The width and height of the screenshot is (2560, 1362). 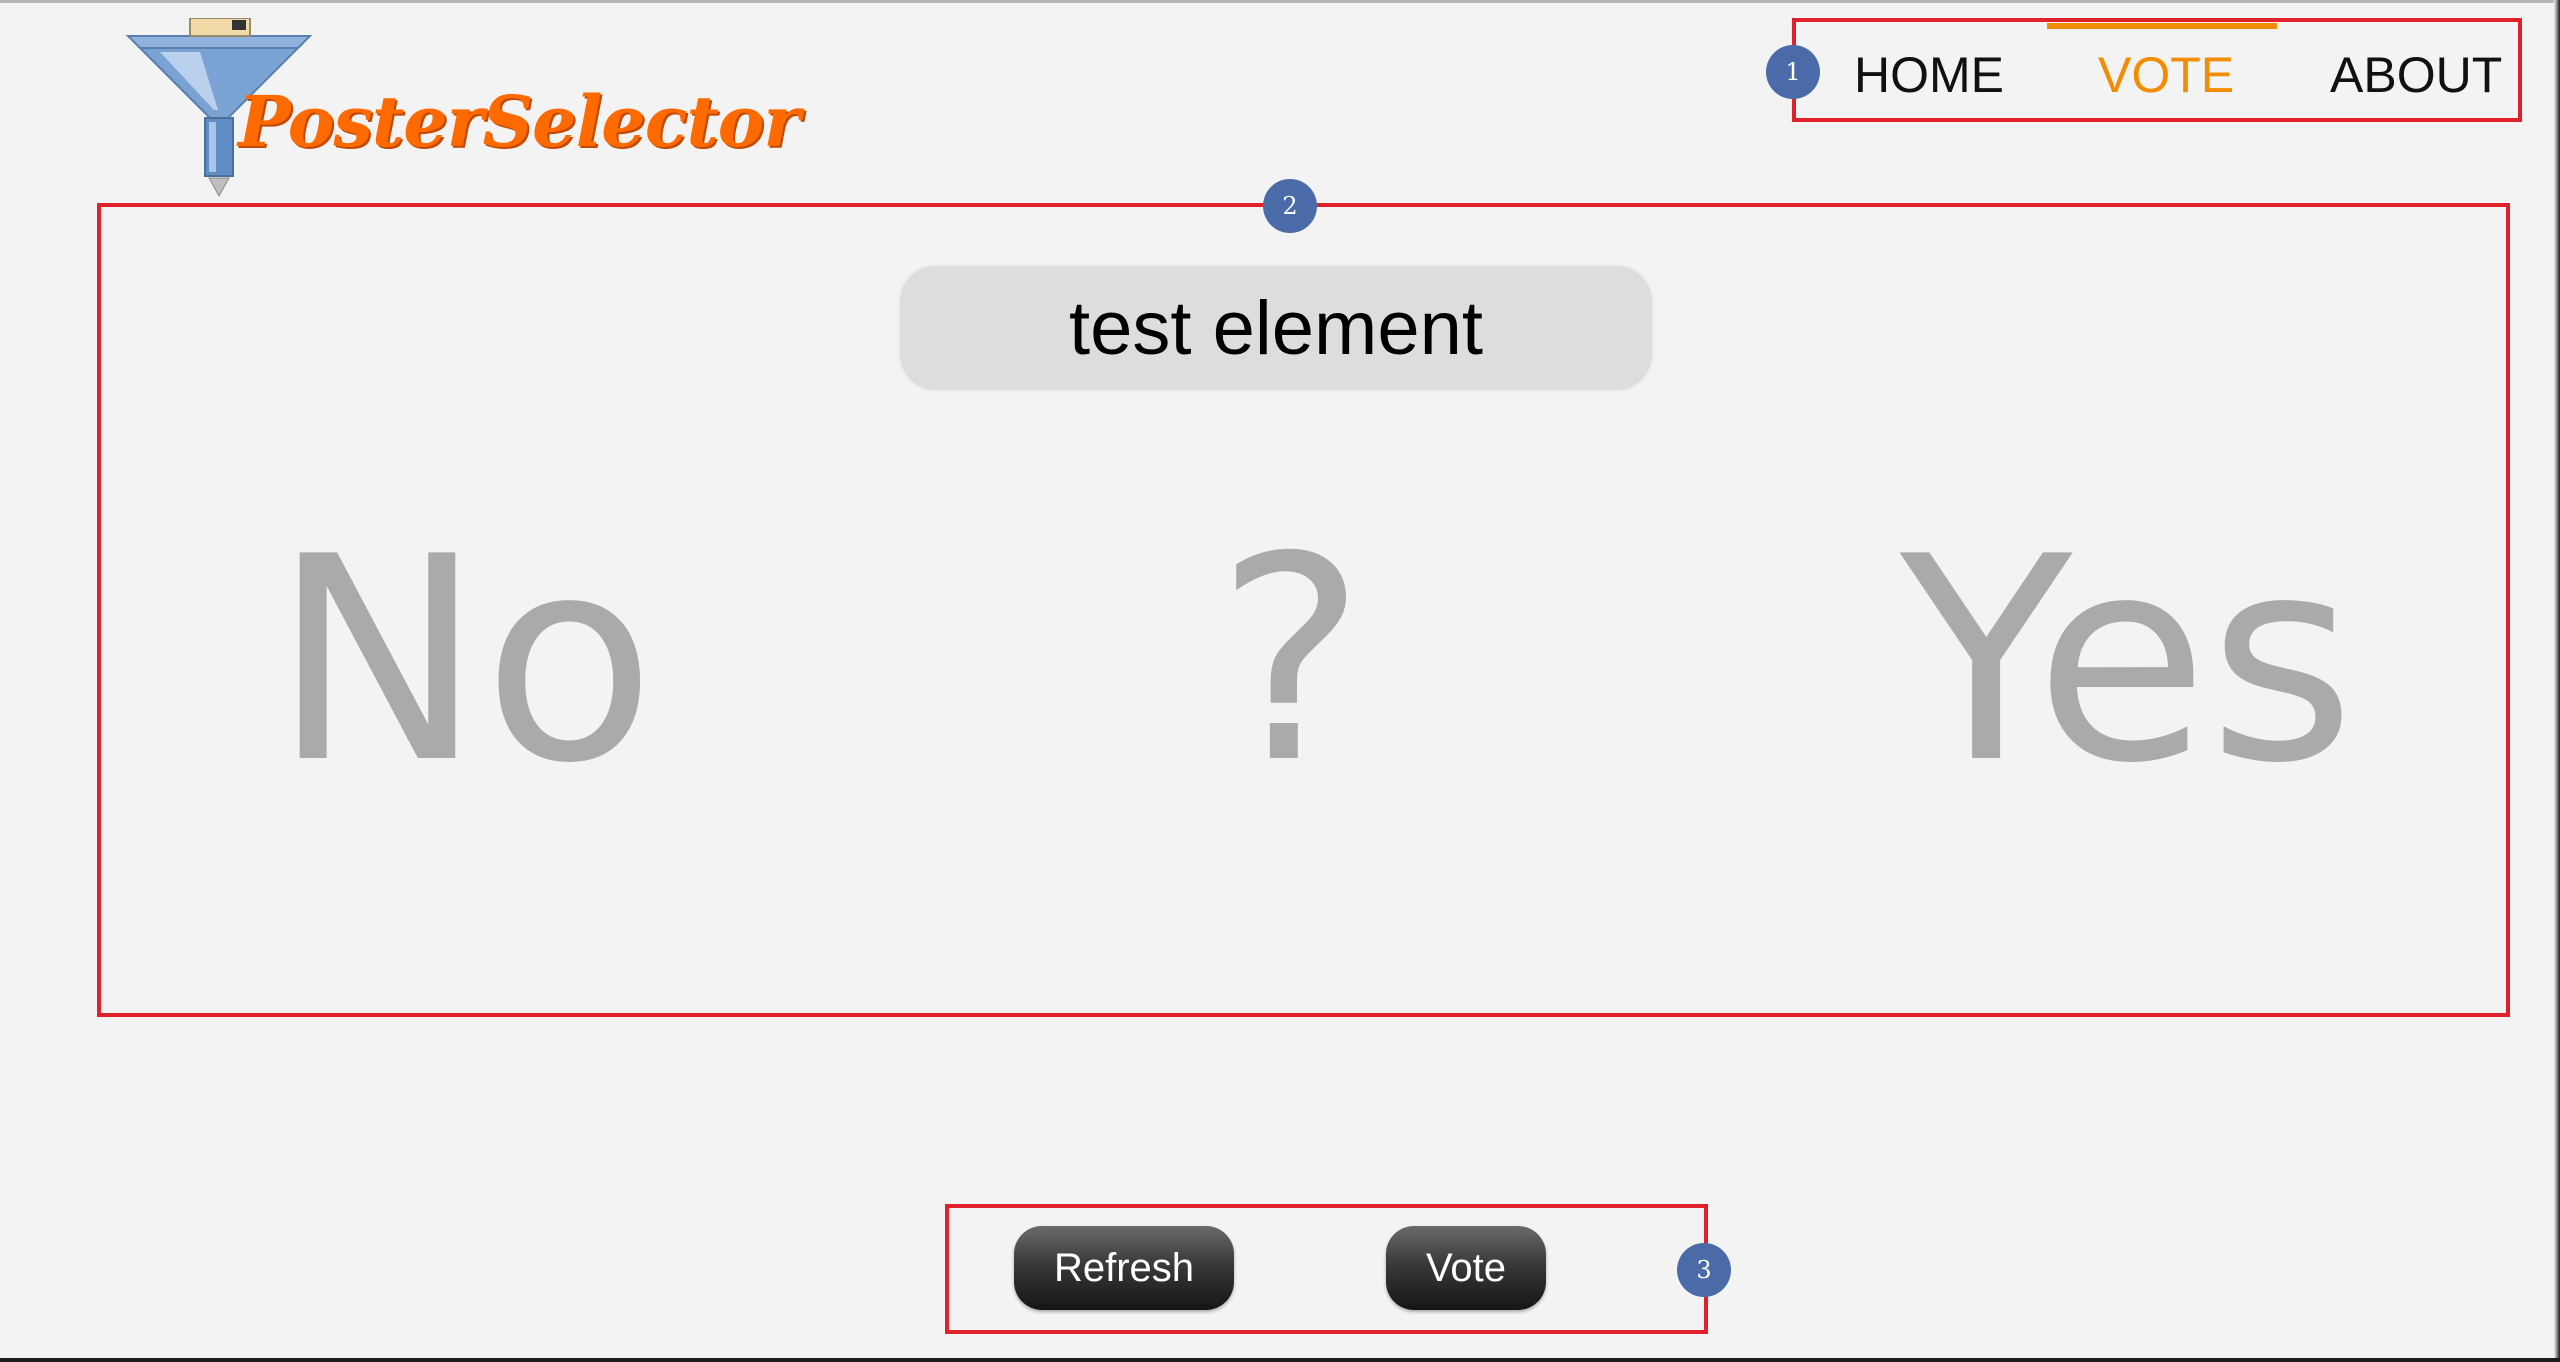 What do you see at coordinates (1290, 206) in the screenshot?
I see `annotation-badge-2: 2` at bounding box center [1290, 206].